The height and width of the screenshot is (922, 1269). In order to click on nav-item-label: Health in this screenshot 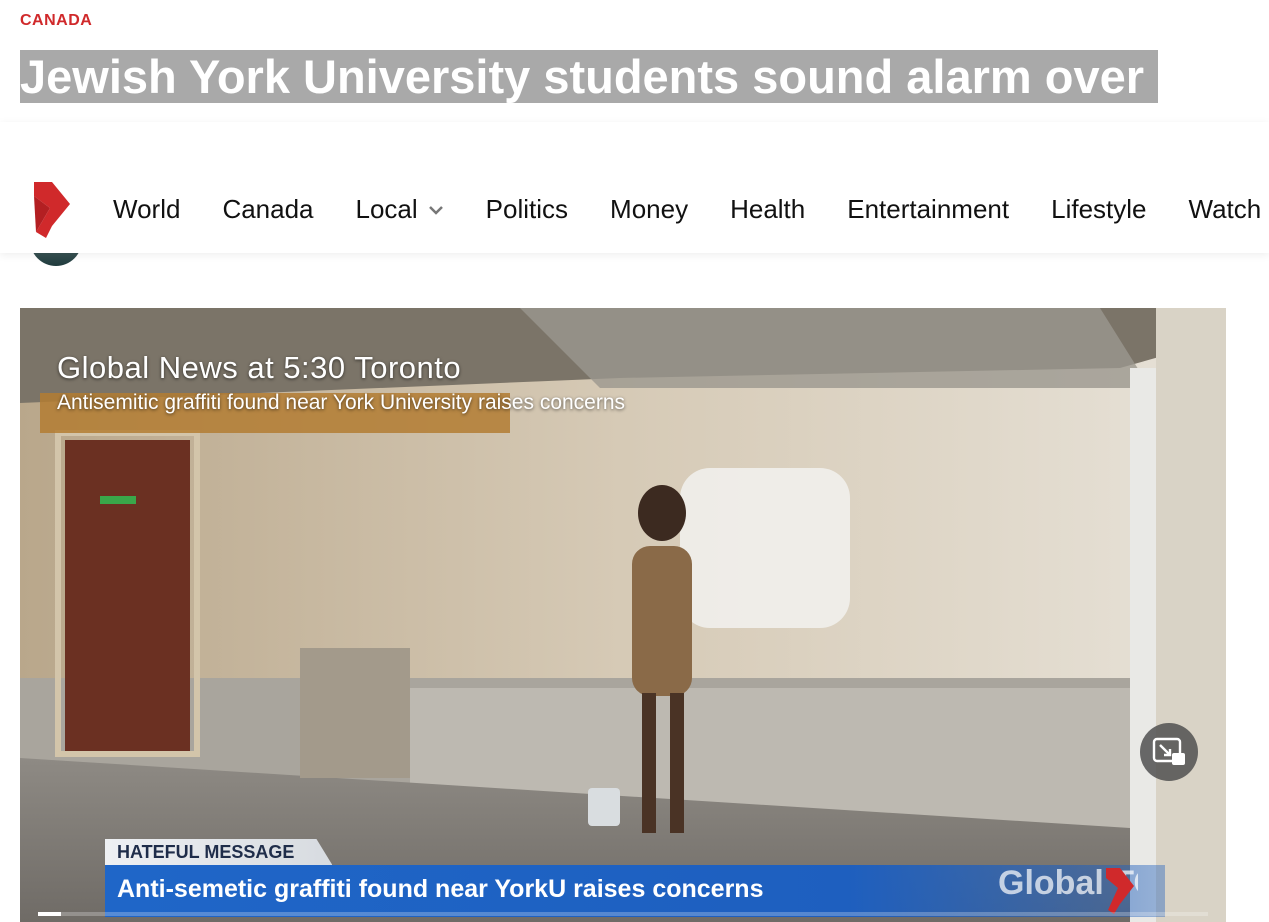, I will do `click(768, 209)`.